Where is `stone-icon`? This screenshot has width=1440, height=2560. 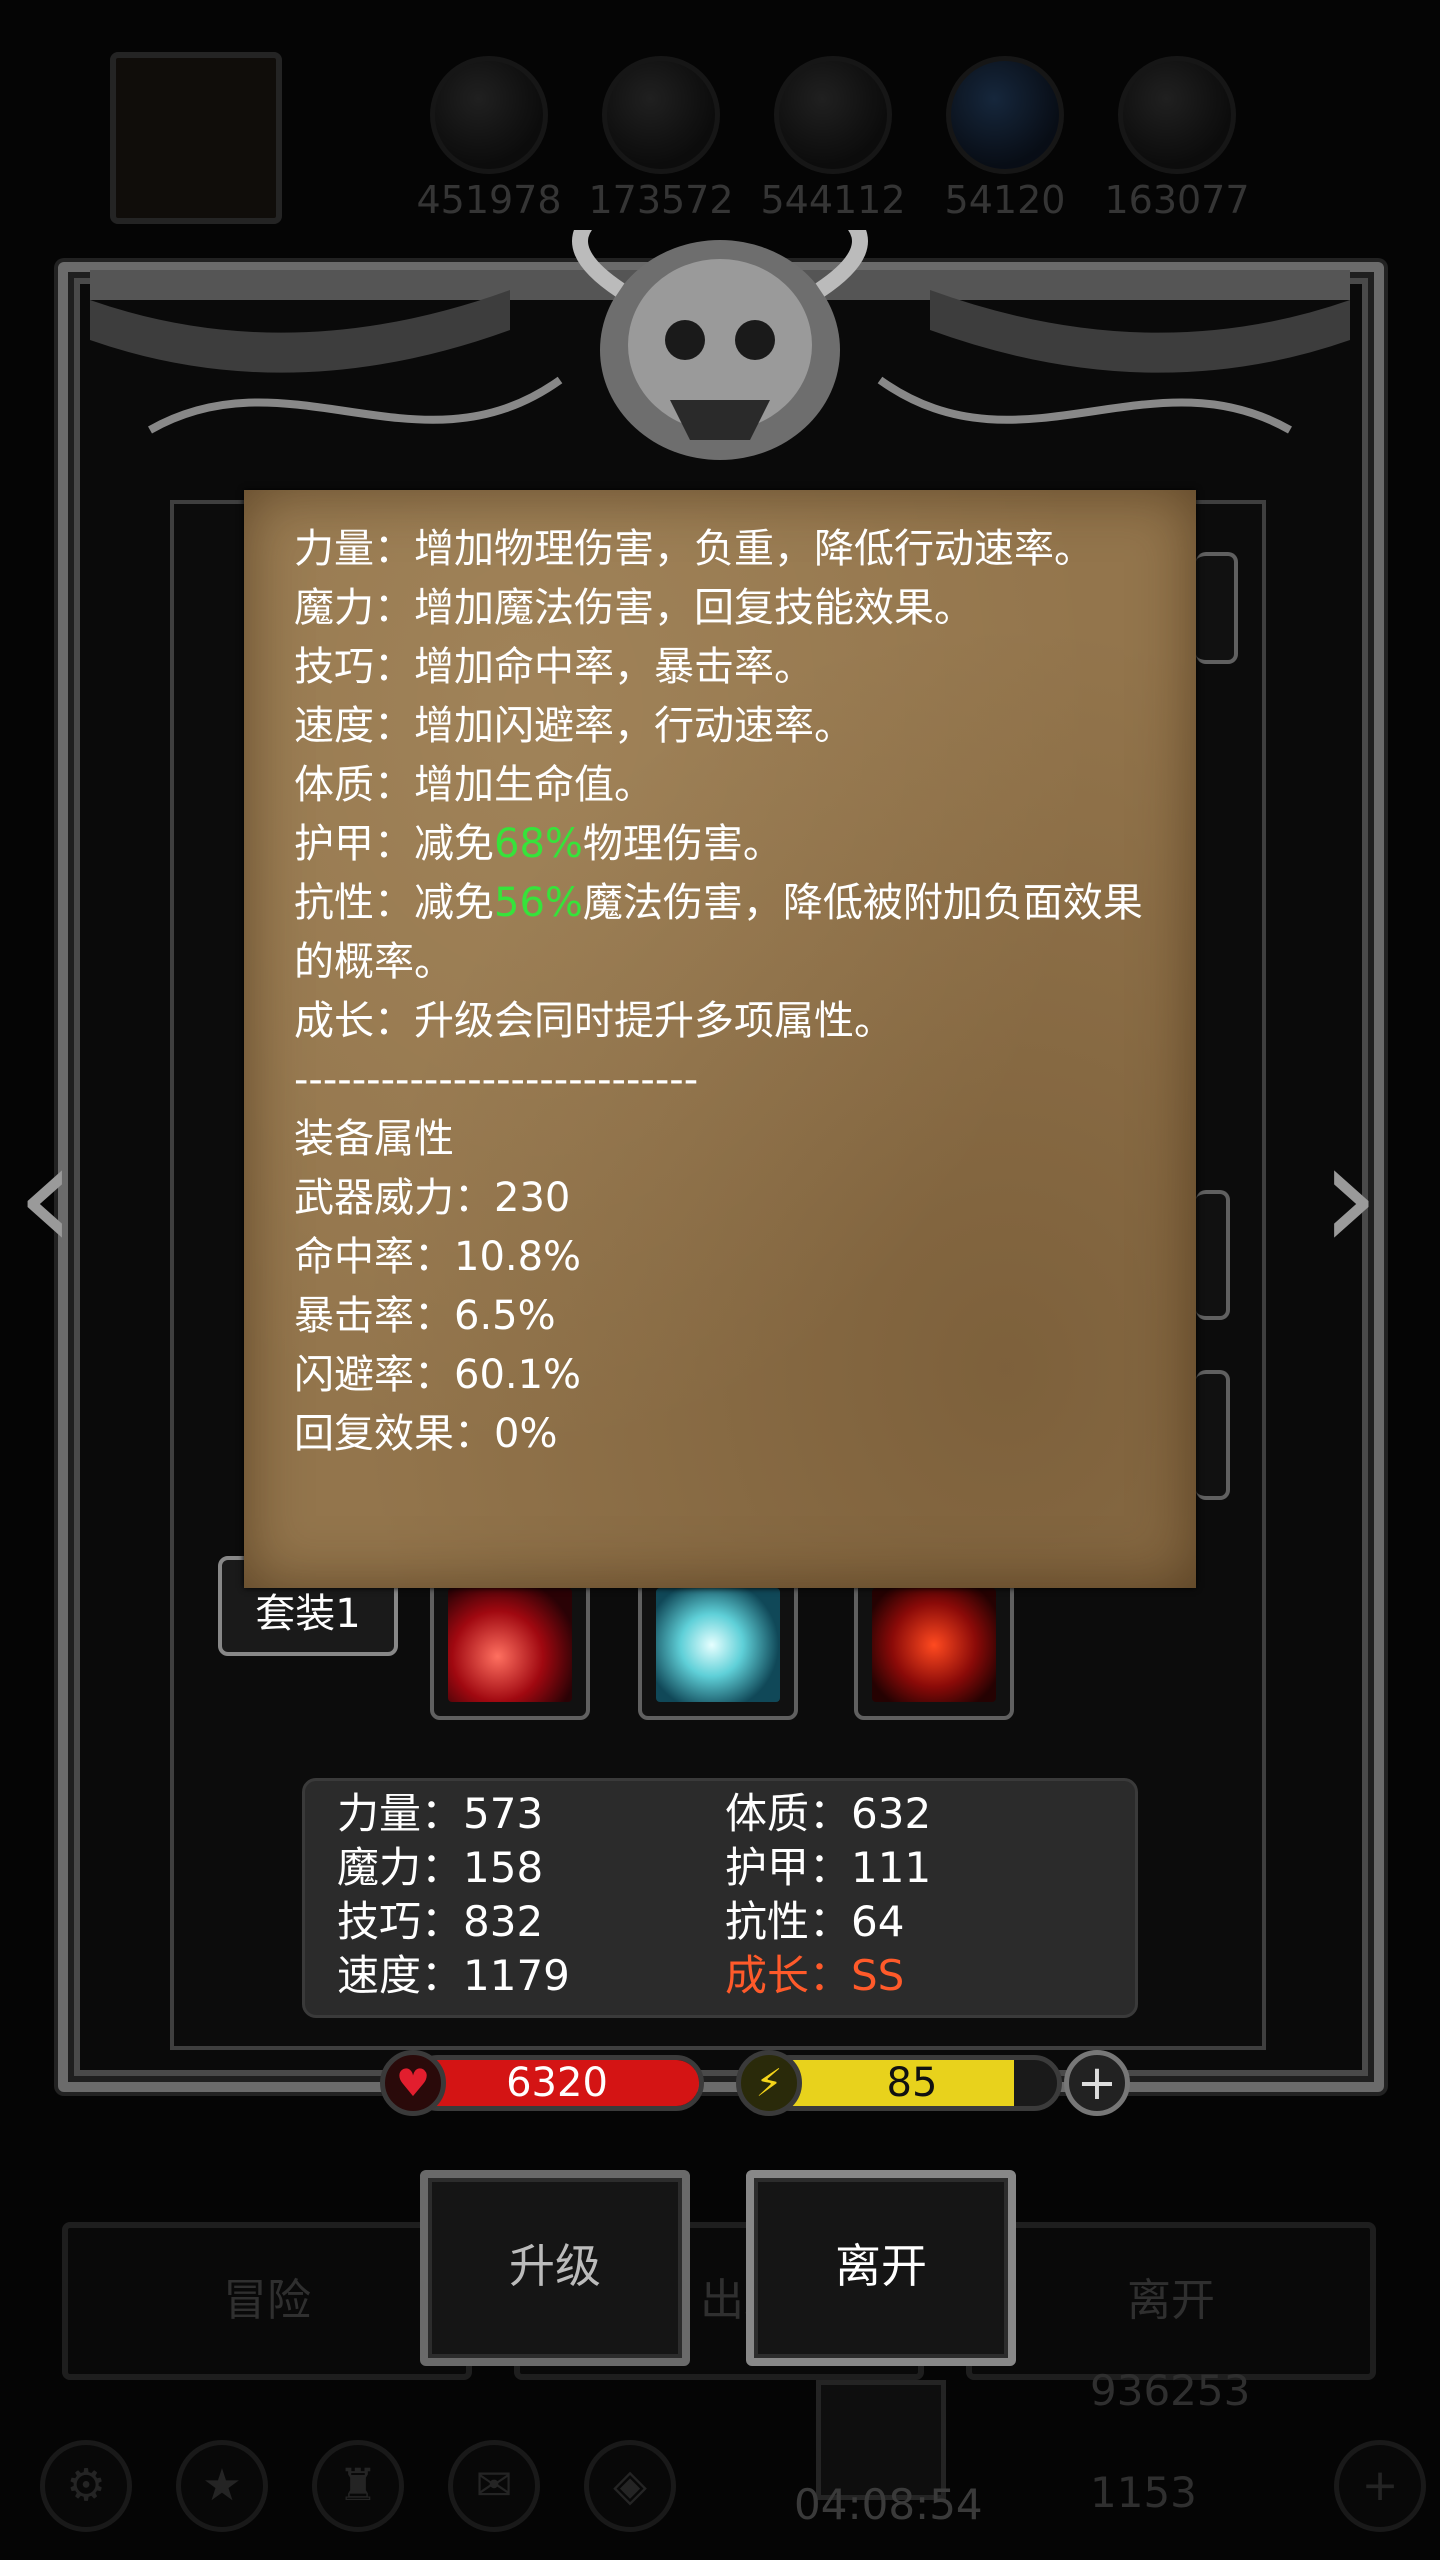
stone-icon is located at coordinates (833, 115).